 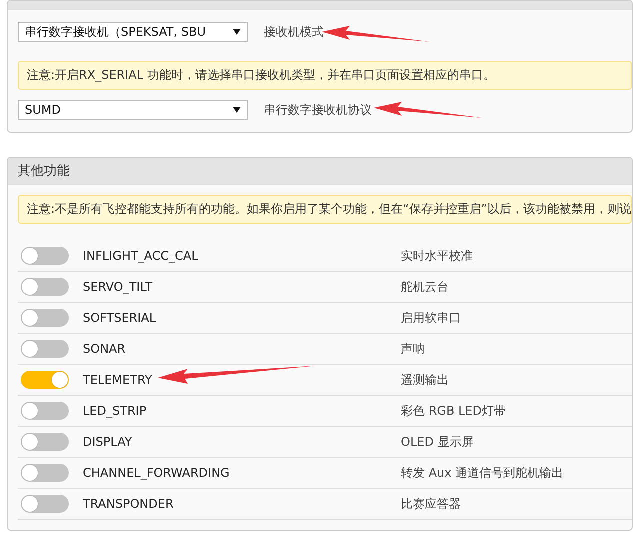 What do you see at coordinates (325, 75) in the screenshot?
I see `warning-note: 注意:开启RX_SERIAL 功能时，请选择串口接收机类型，并在串口页面设置相应的串口。` at bounding box center [325, 75].